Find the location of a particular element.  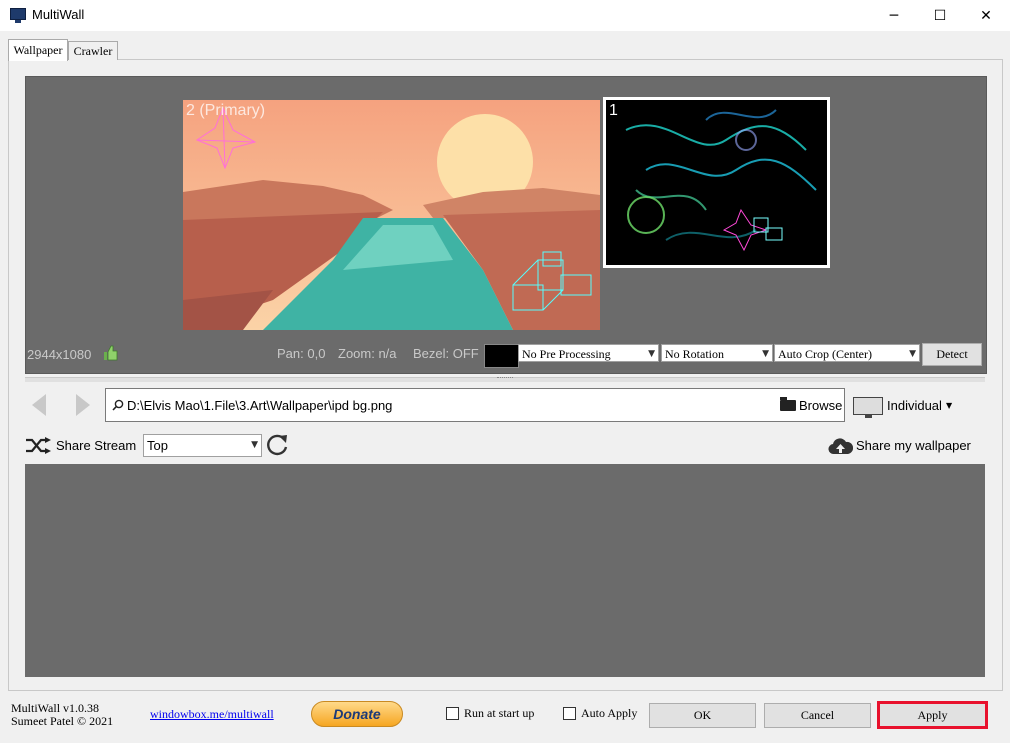

thumbs-up-icon is located at coordinates (111, 353).